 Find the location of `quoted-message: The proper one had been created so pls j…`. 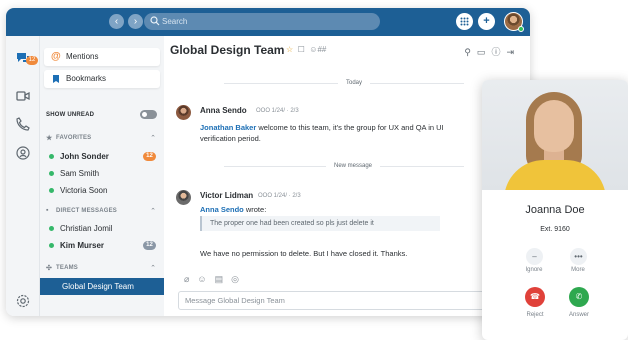

quoted-message: The proper one had been created so pls j… is located at coordinates (320, 223).